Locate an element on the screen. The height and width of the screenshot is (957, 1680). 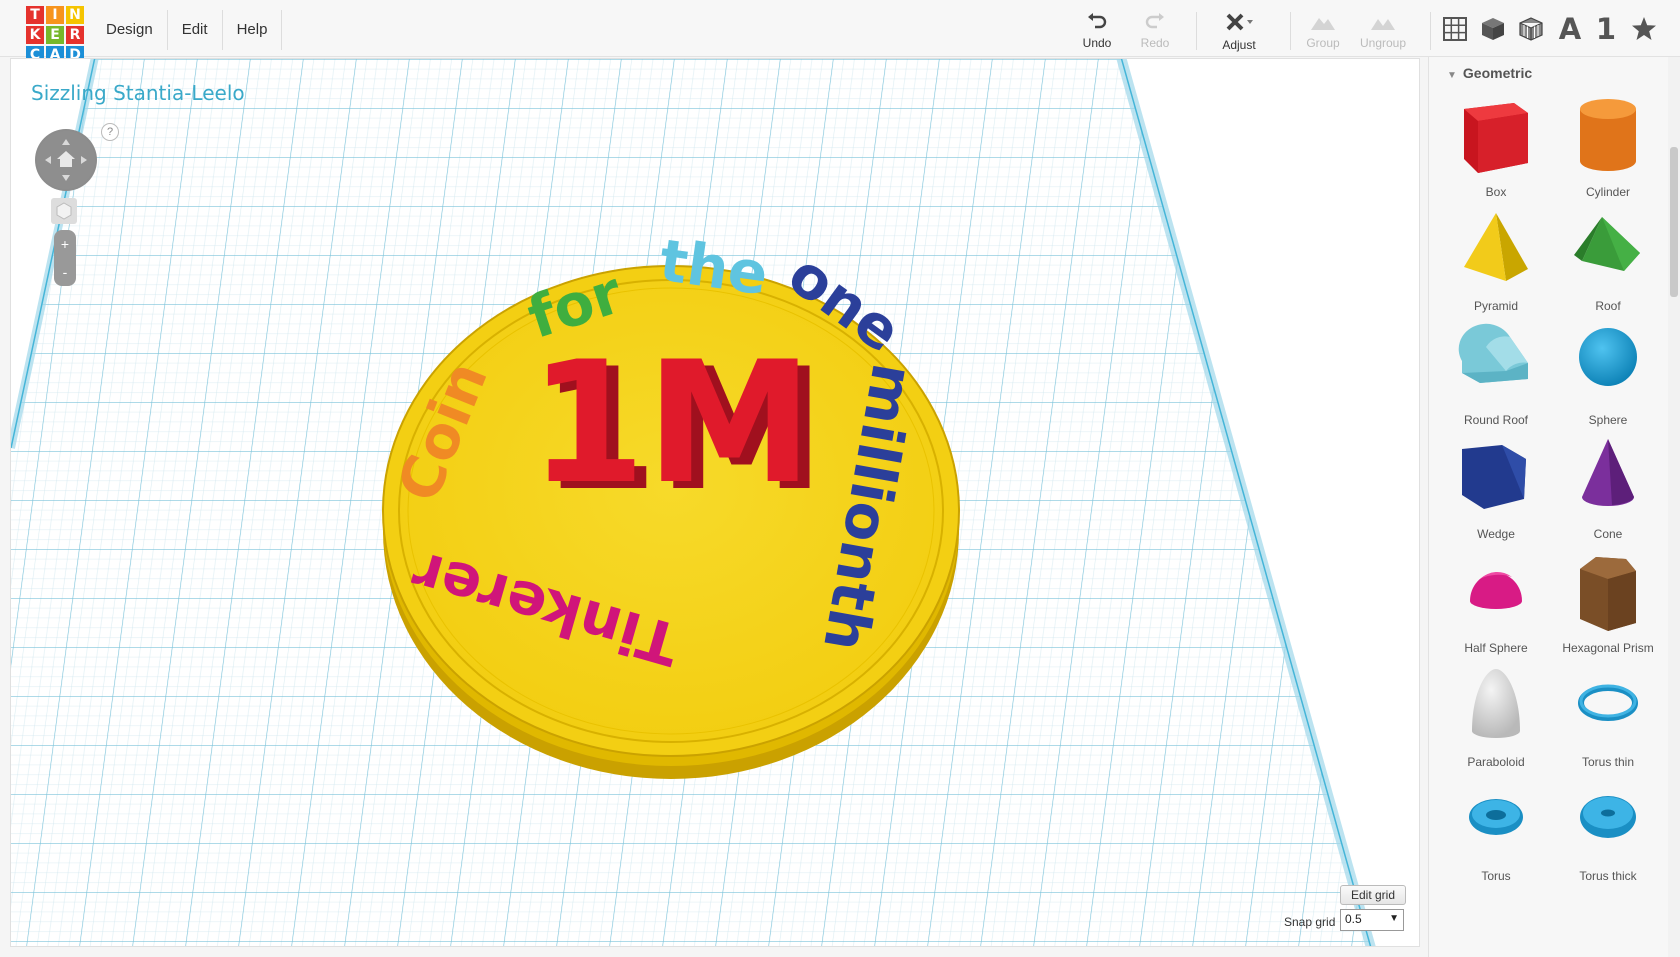
shape-pyramid: Pyramid is located at coordinates (1496, 262).